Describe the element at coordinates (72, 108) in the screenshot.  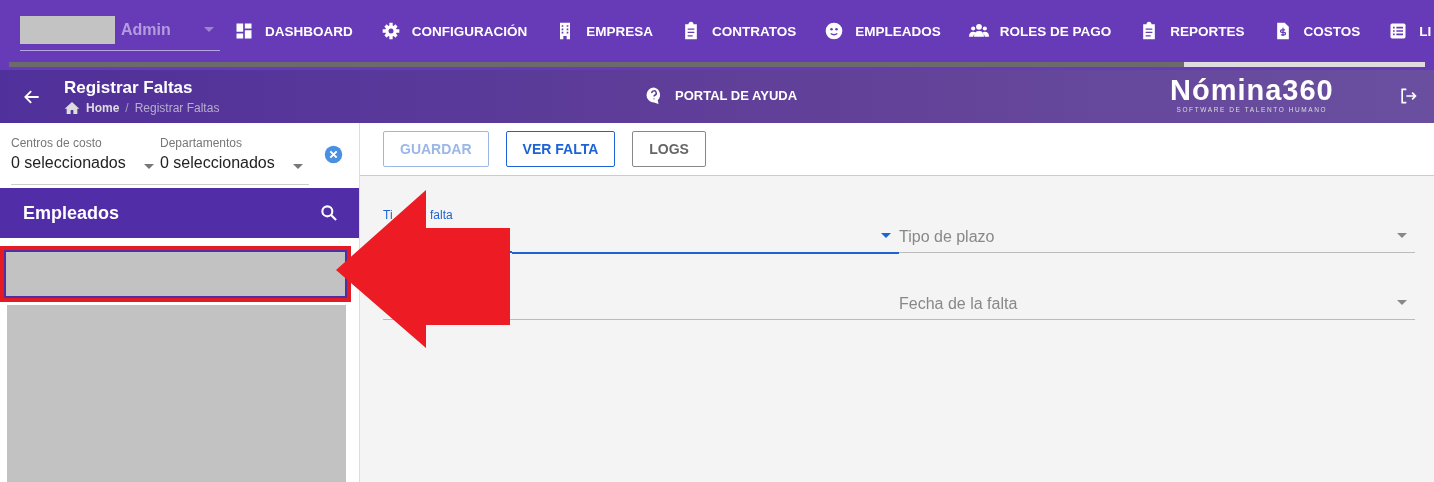
I see `home-icon` at that location.